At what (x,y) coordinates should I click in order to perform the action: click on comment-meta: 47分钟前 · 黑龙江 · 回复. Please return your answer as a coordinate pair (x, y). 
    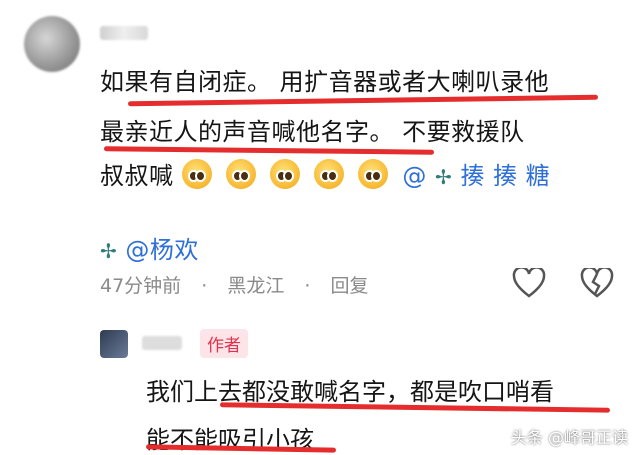
    Looking at the image, I should click on (241, 284).